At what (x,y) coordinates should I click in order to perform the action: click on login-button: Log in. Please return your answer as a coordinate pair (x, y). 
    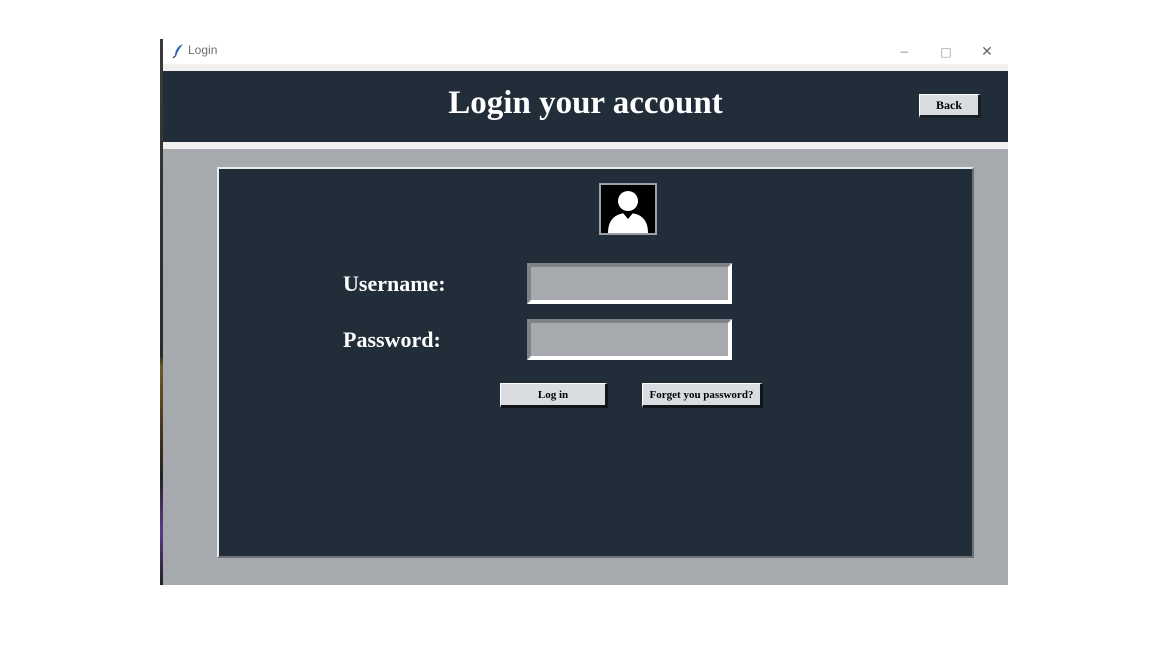
    Looking at the image, I should click on (554, 395).